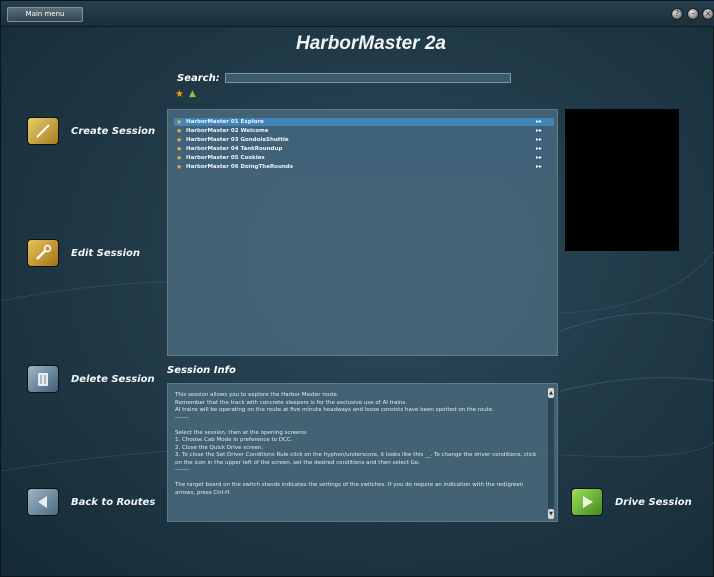 This screenshot has width=714, height=577. What do you see at coordinates (113, 379) in the screenshot?
I see `delete-session-label: Delete Session` at bounding box center [113, 379].